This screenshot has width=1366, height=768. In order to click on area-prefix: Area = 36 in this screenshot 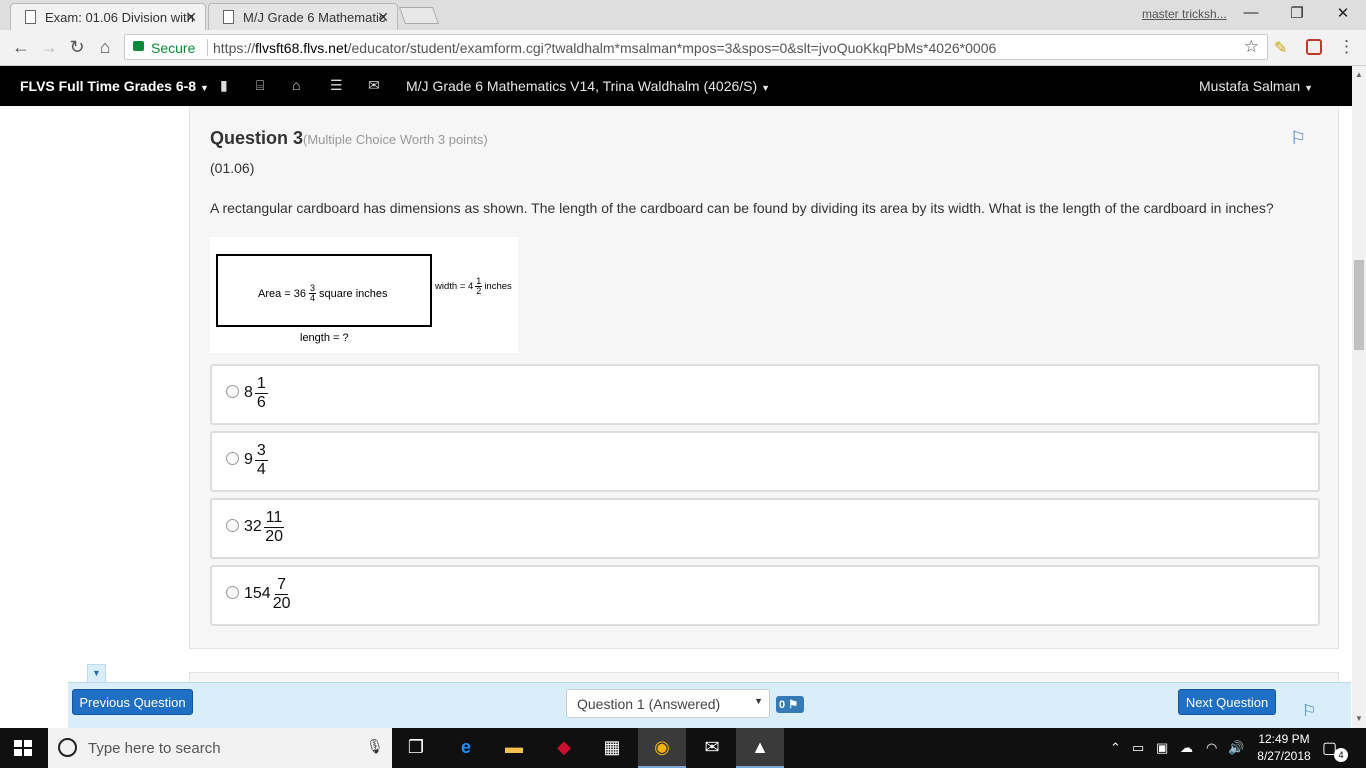, I will do `click(282, 293)`.